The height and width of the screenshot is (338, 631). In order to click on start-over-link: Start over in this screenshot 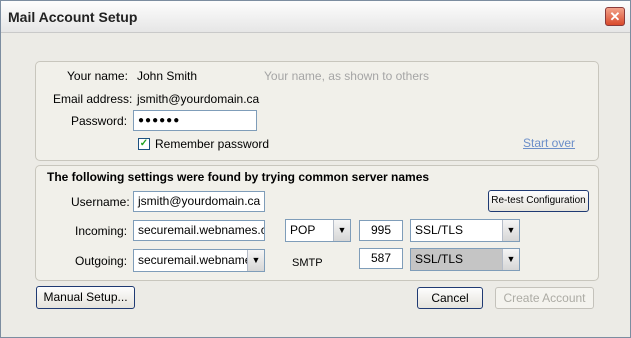, I will do `click(549, 143)`.